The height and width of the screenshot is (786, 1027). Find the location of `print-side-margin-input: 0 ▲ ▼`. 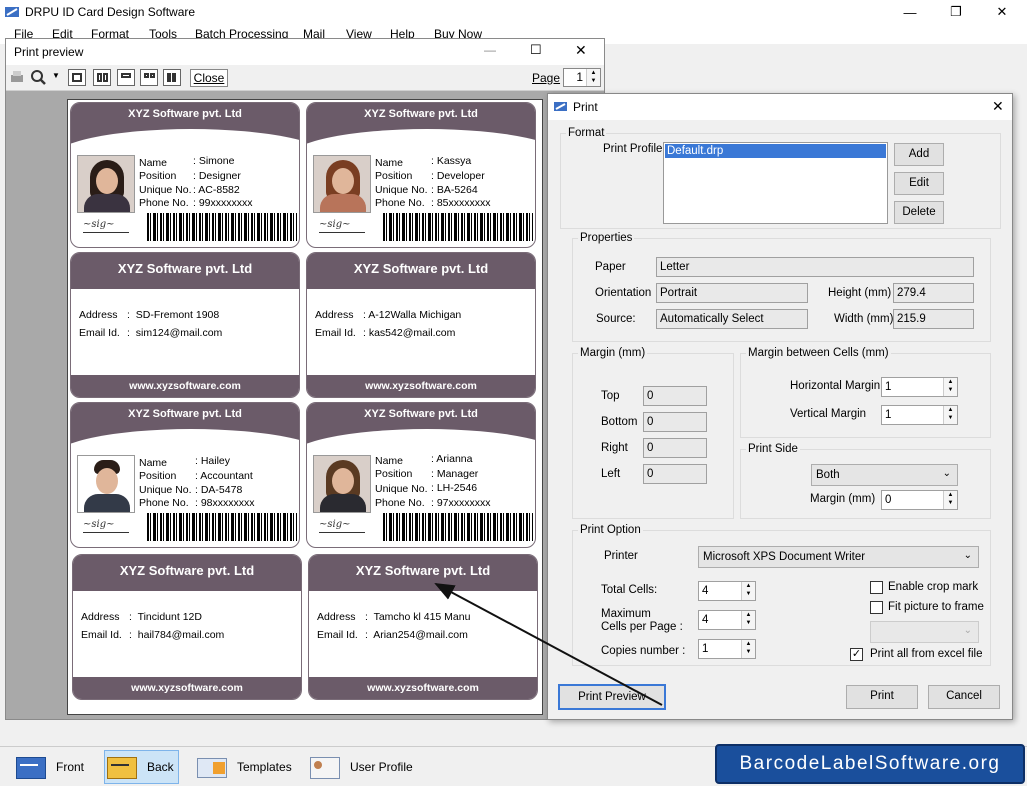

print-side-margin-input: 0 ▲ ▼ is located at coordinates (919, 500).